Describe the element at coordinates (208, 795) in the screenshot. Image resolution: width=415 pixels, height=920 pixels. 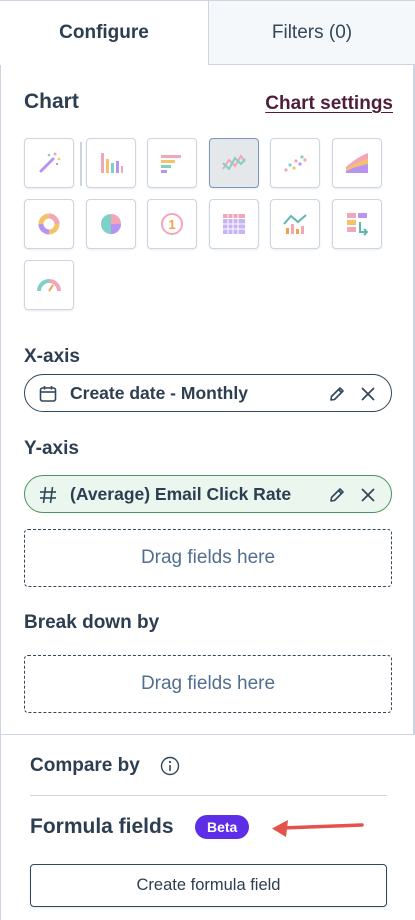
I see `compare-divider` at that location.